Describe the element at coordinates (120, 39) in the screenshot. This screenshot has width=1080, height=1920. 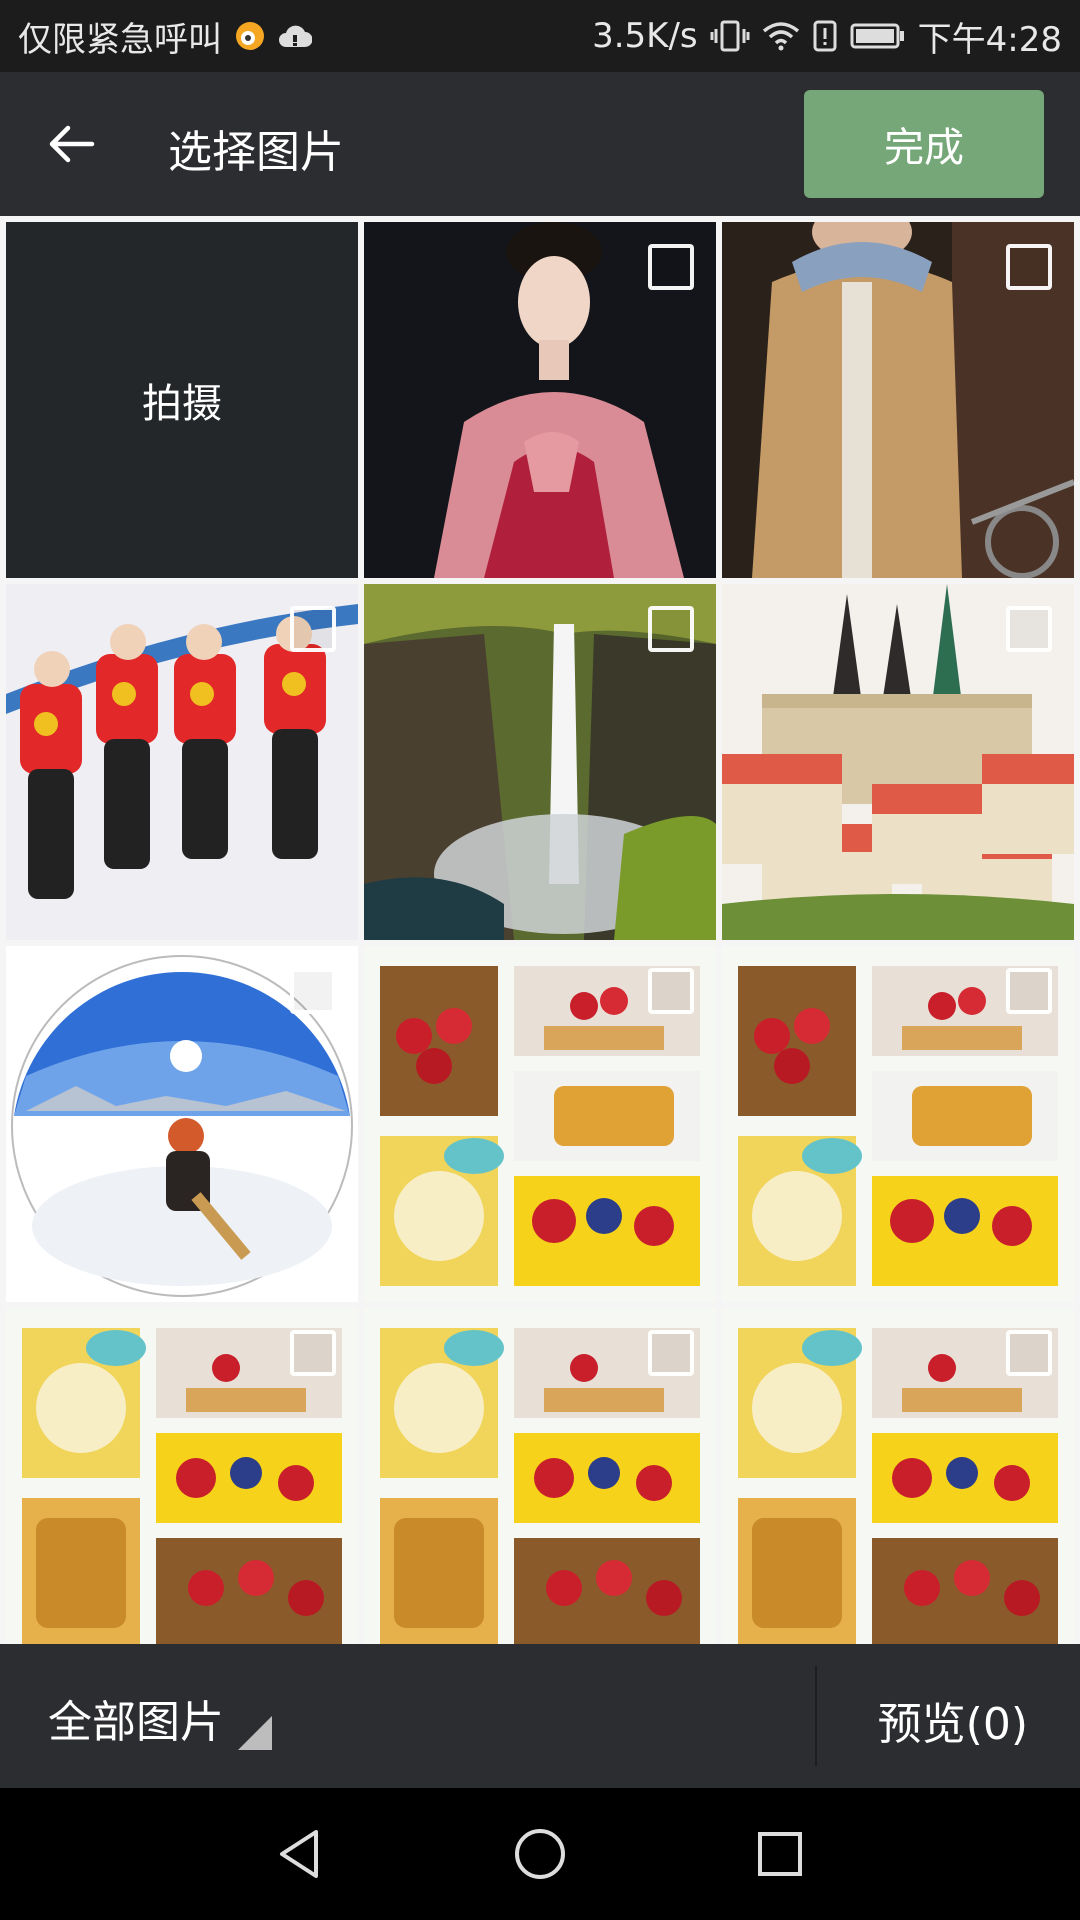
I see `carrier-text: 仅限紧急呼叫` at that location.